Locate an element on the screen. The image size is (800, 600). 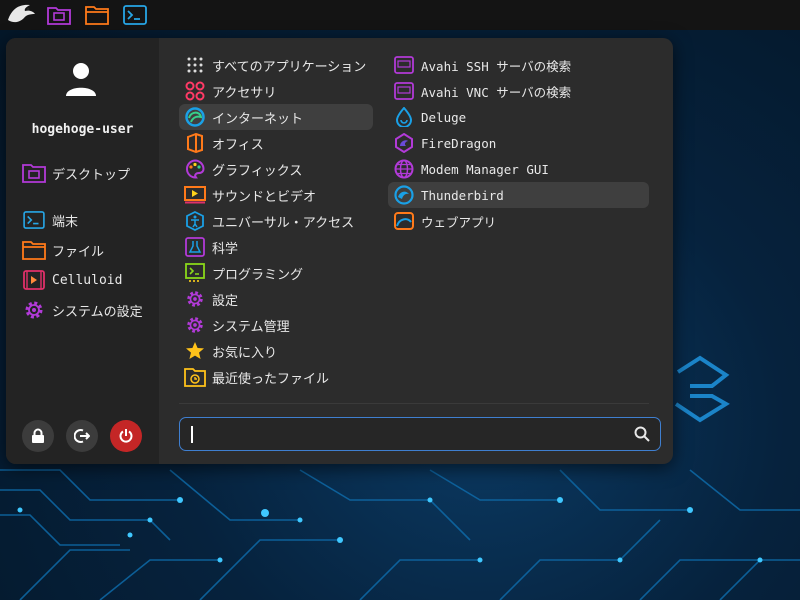
category-internet: インターネット is located at coordinates (276, 117).